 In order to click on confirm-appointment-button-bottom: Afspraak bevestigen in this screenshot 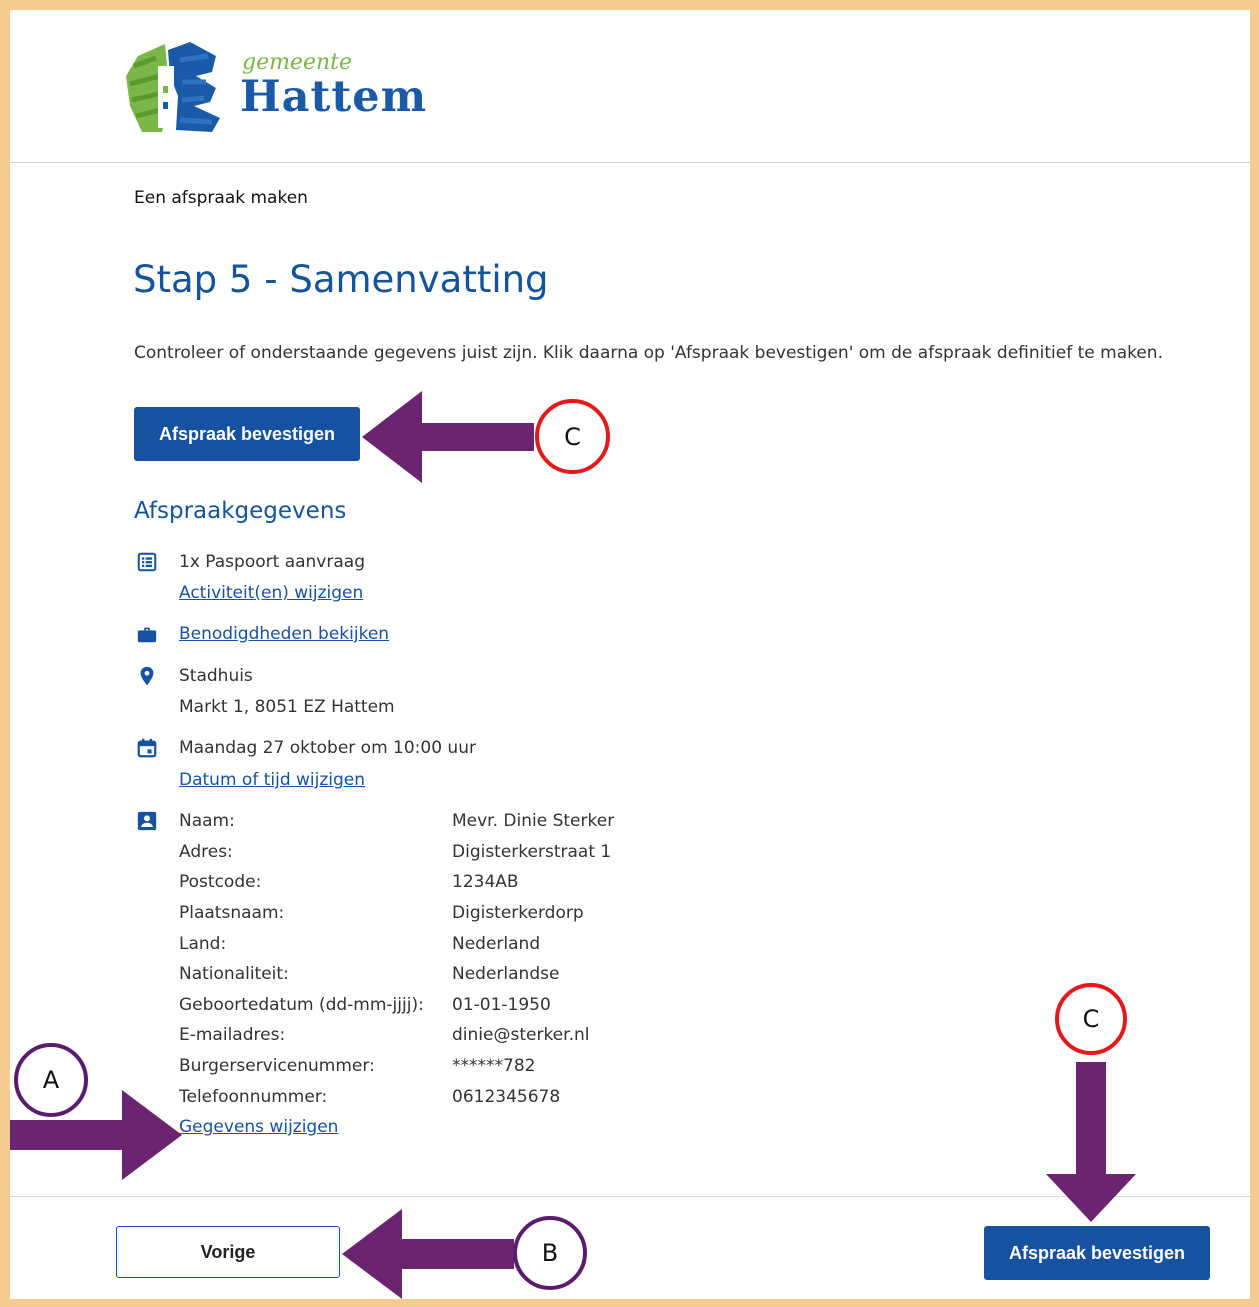, I will do `click(1097, 1253)`.